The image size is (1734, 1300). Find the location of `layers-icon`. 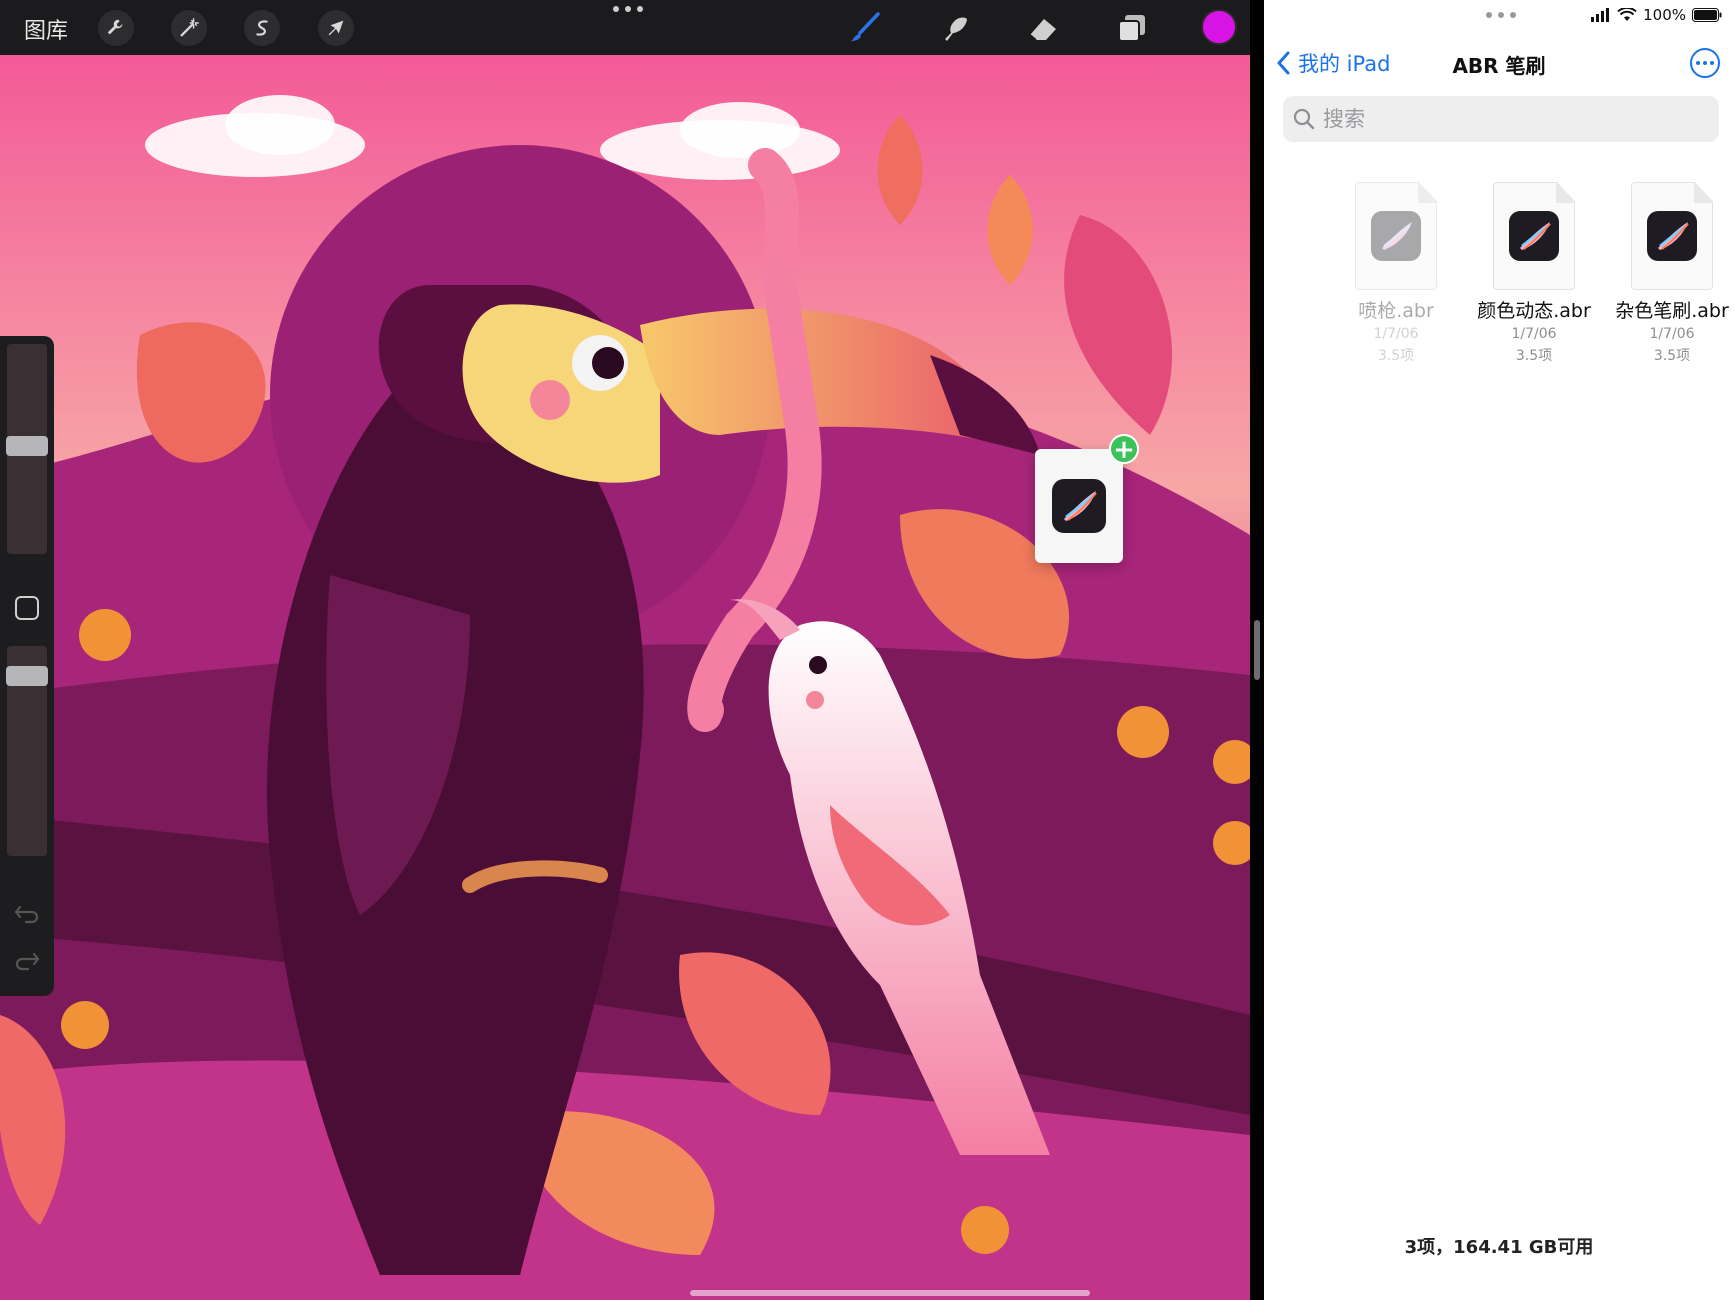

layers-icon is located at coordinates (1132, 28).